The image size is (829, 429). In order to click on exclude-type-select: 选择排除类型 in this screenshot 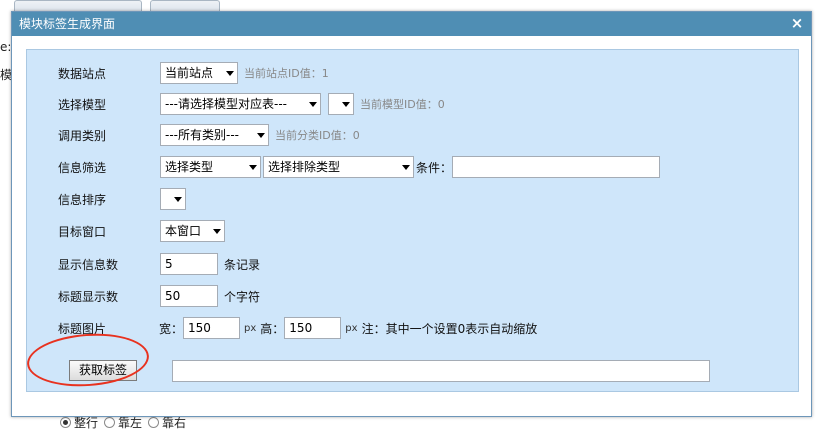, I will do `click(338, 167)`.